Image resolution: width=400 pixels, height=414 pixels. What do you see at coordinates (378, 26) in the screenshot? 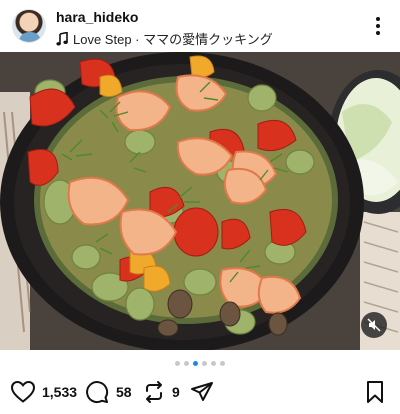
I see `more-options-icon` at bounding box center [378, 26].